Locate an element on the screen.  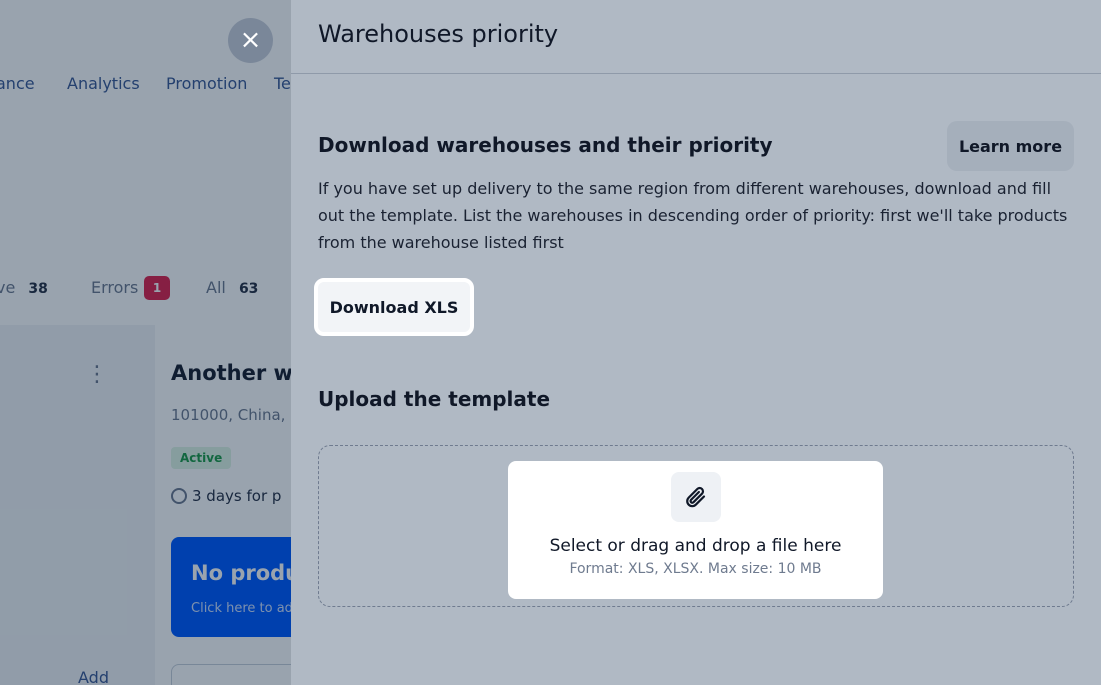
paperclip-icon is located at coordinates (696, 497).